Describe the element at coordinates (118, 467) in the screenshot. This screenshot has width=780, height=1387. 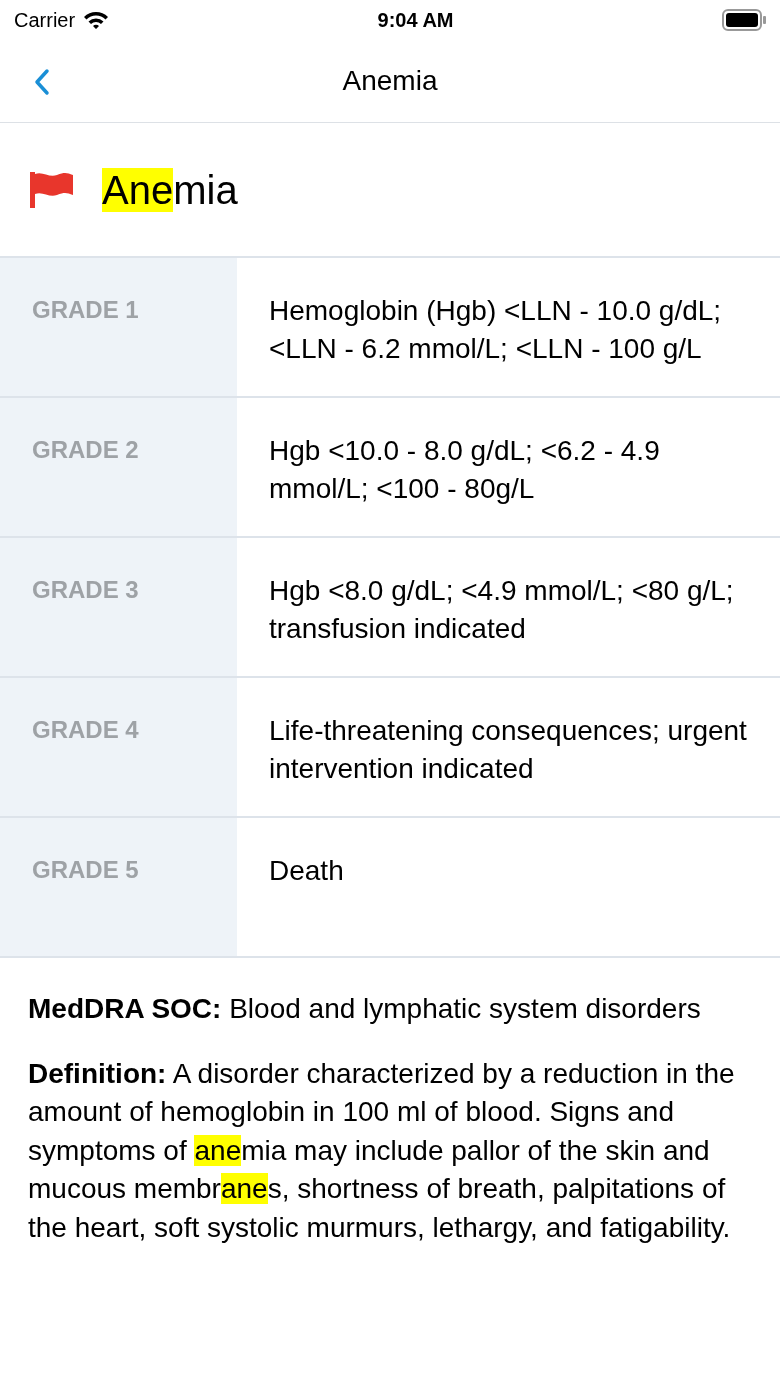
I see `grade-label-cell: GRADE 2` at that location.